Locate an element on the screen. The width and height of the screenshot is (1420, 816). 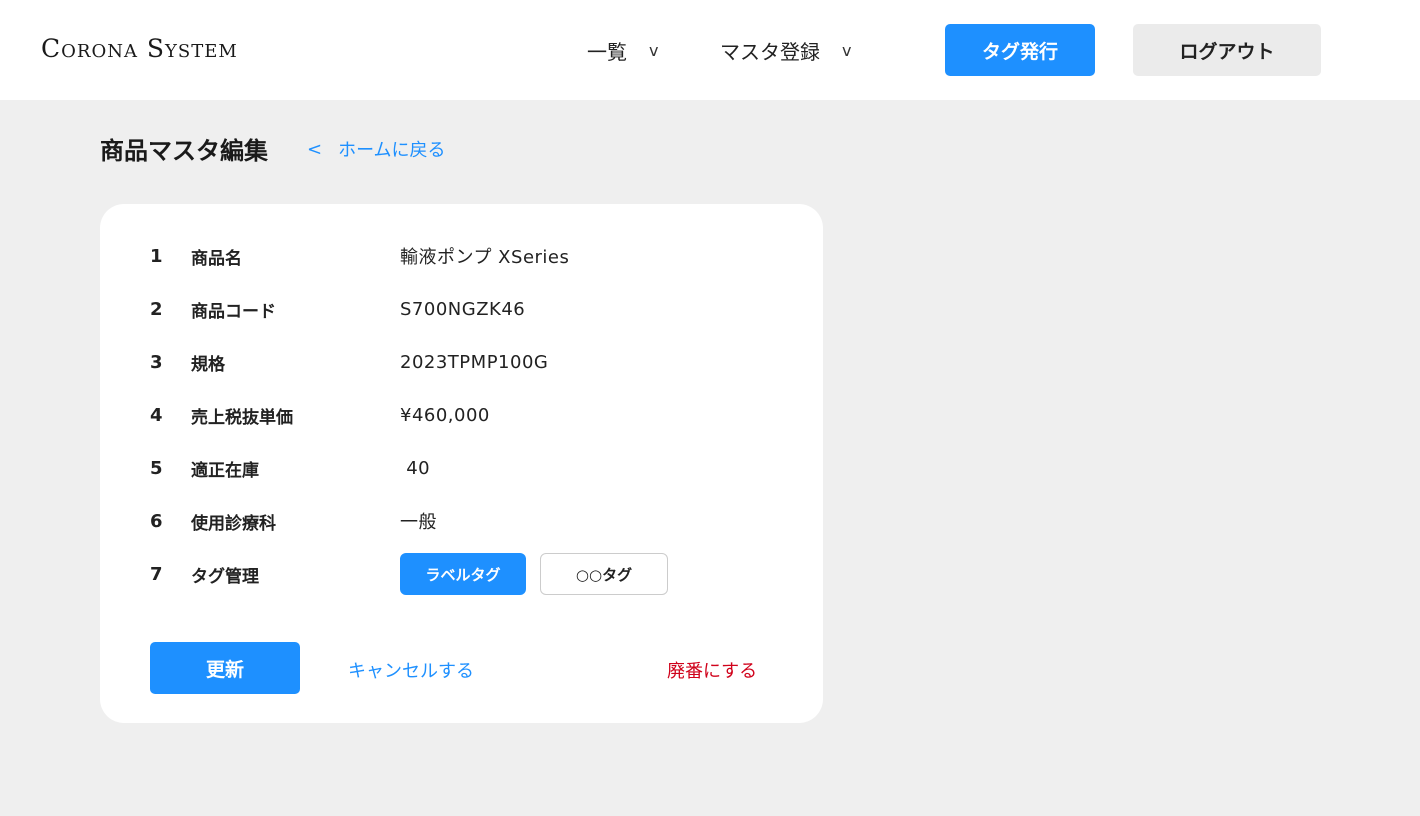
nav-master-registration-menu: マスタ登録 v is located at coordinates (785, 50).